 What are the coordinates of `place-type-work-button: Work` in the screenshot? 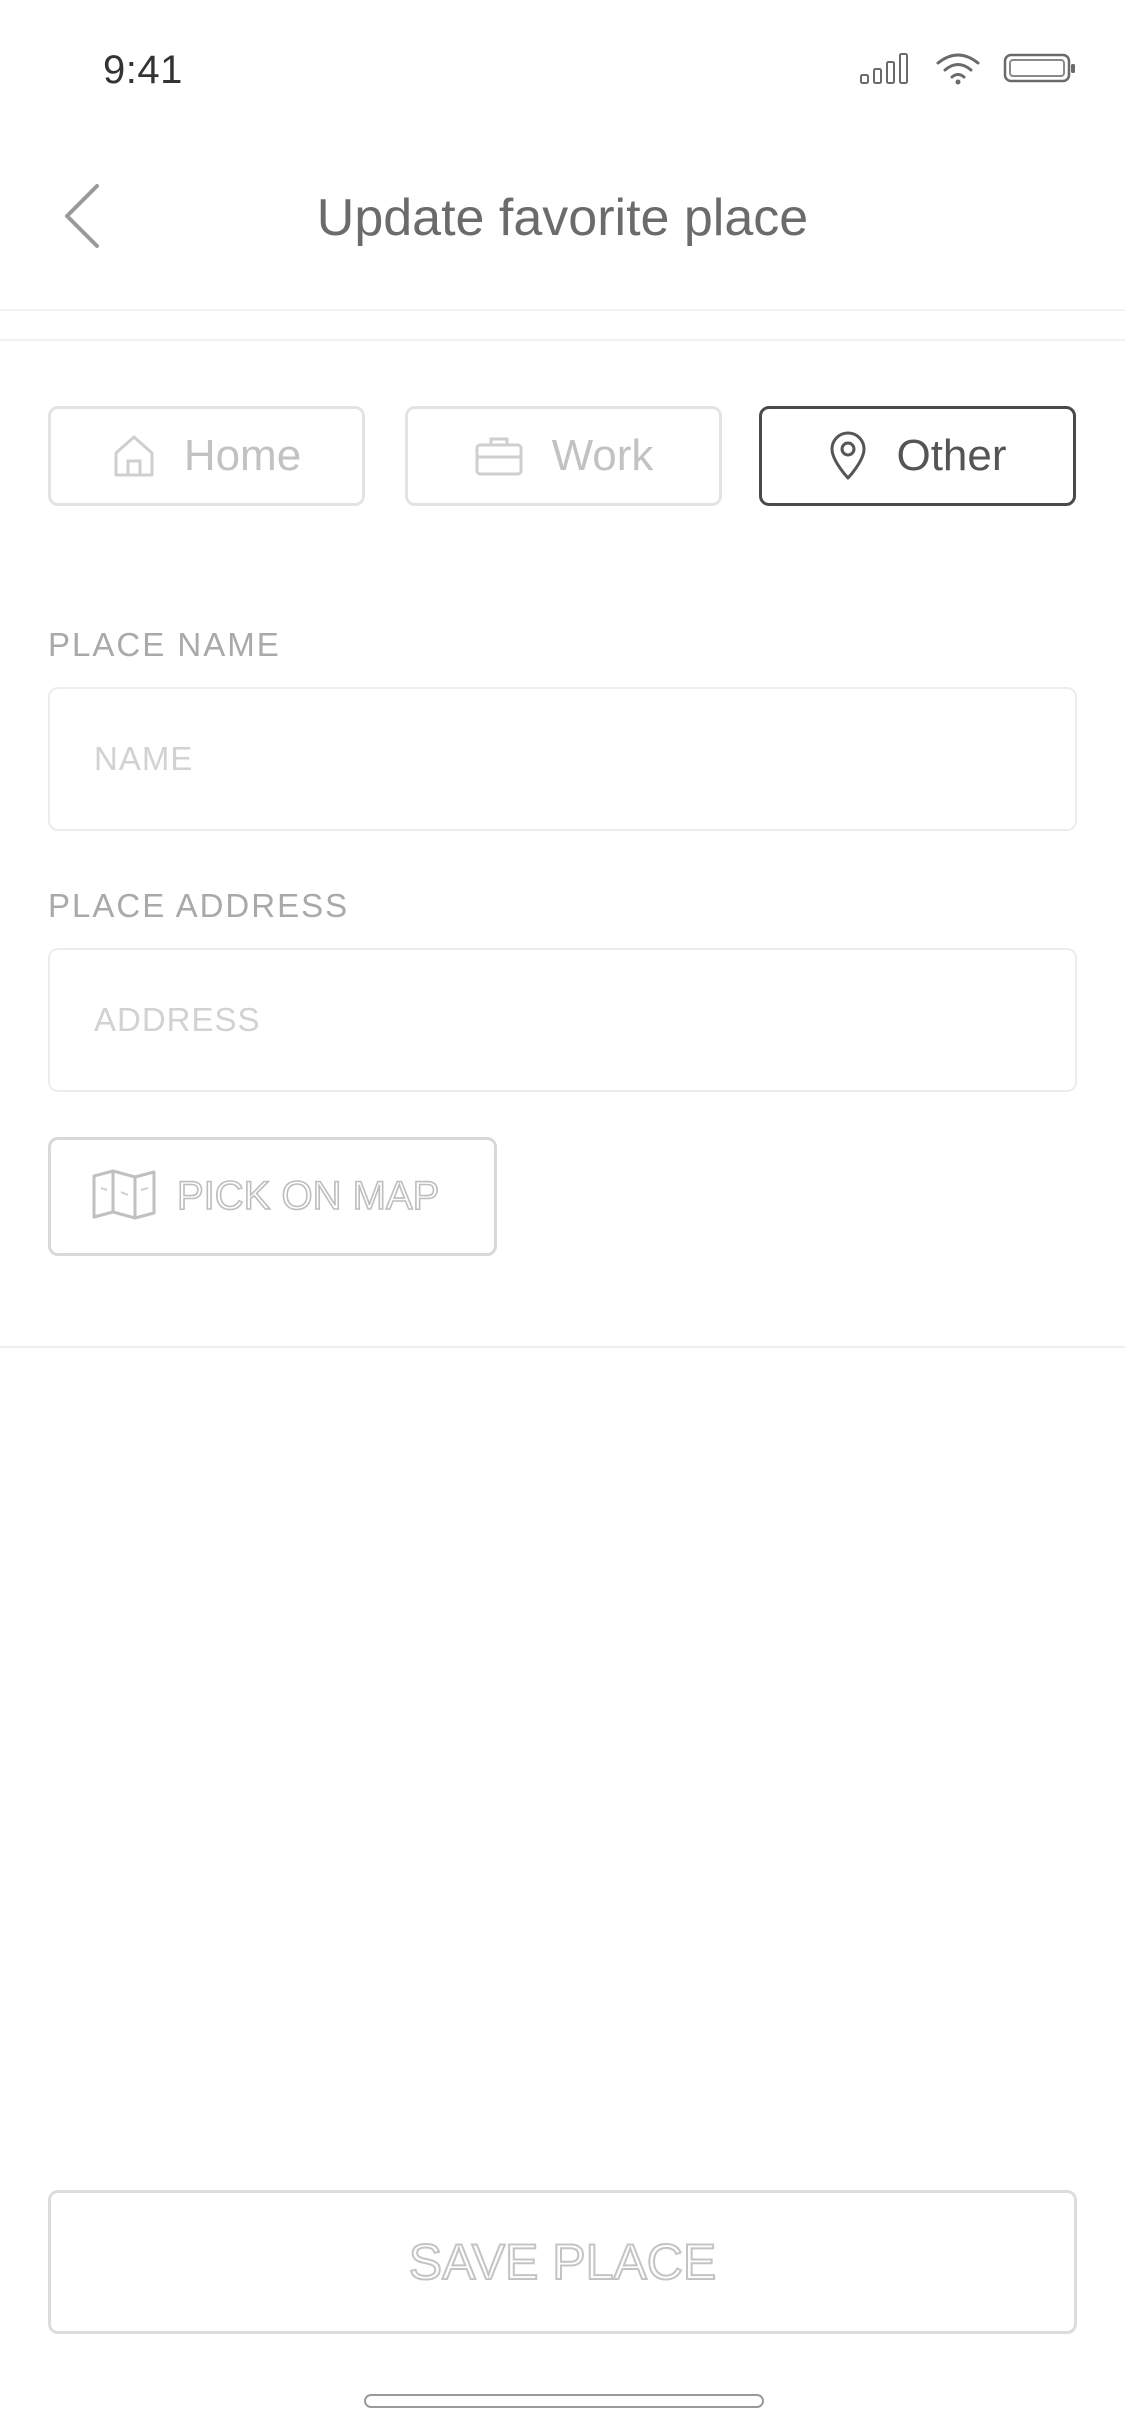 It's located at (563, 456).